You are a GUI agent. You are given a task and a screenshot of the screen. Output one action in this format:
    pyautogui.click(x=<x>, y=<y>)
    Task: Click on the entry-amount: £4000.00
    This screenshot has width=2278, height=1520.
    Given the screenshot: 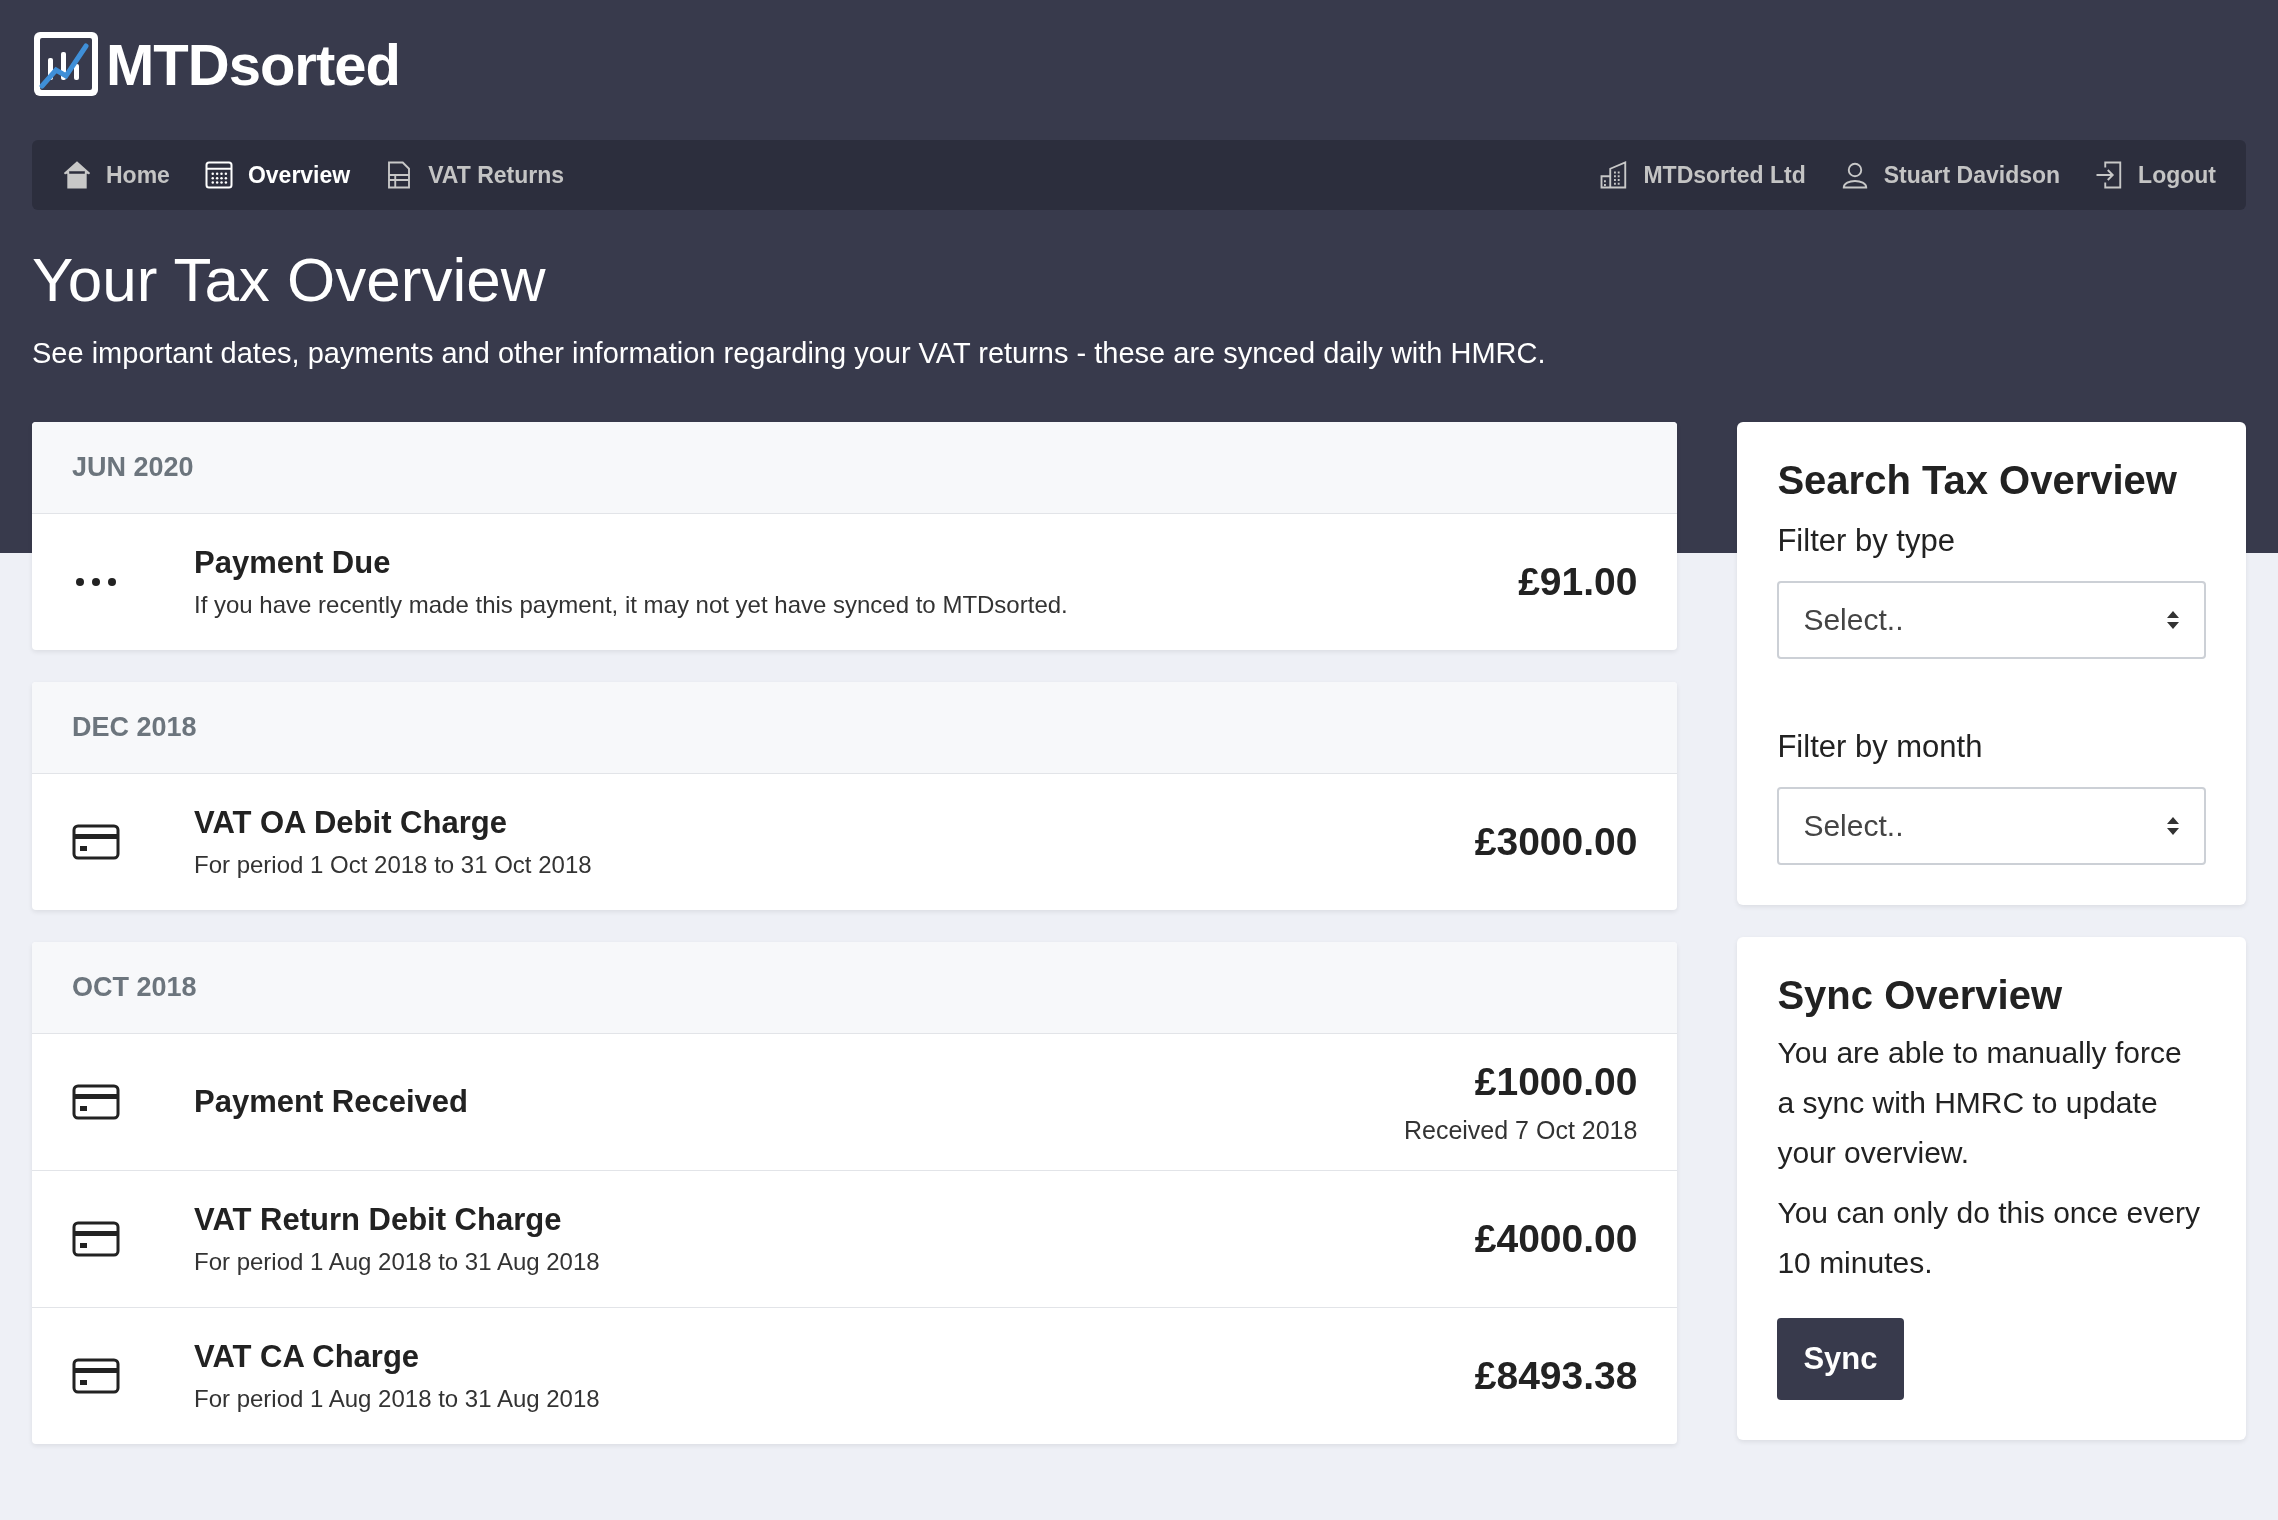 What is the action you would take?
    pyautogui.click(x=1556, y=1239)
    